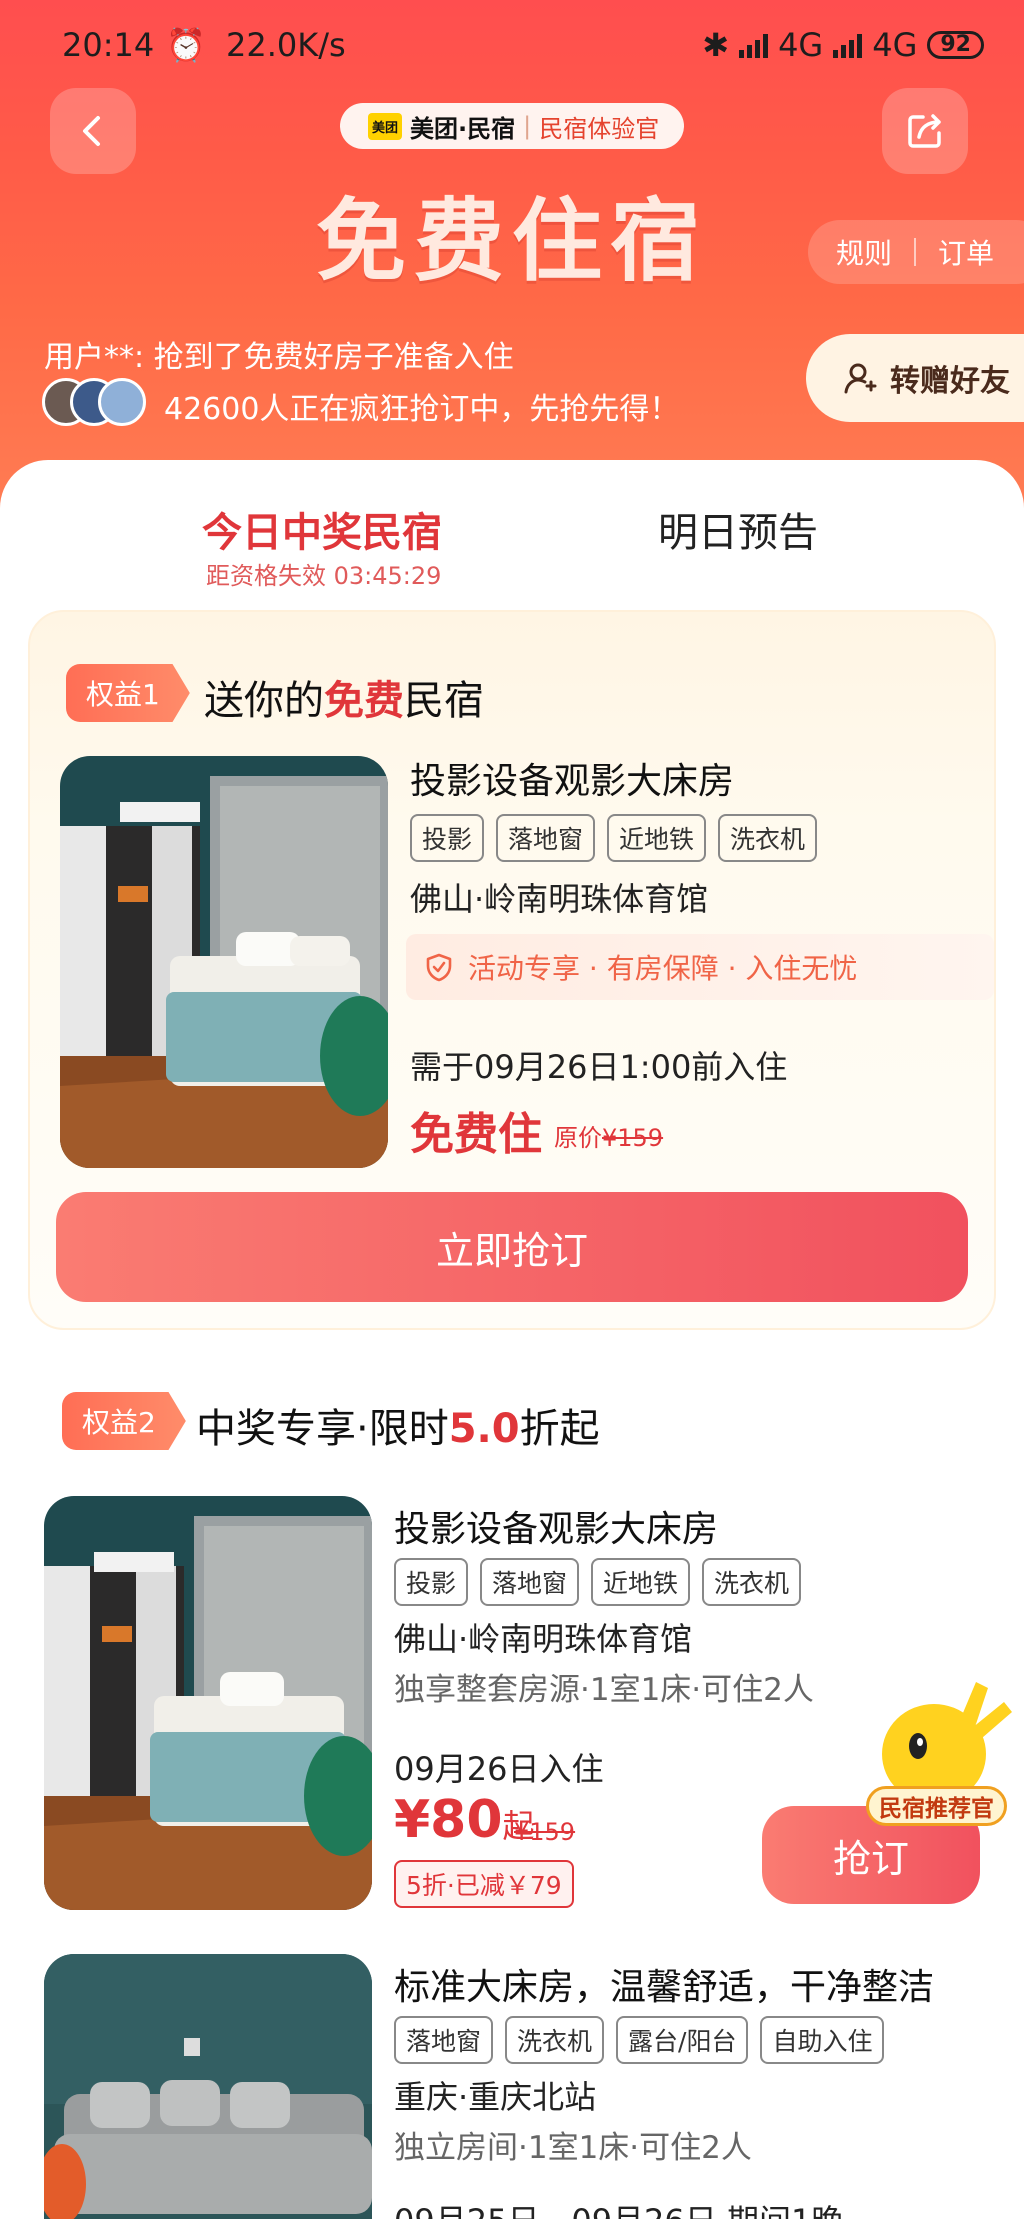 The image size is (1024, 2219). Describe the element at coordinates (599, 1067) in the screenshot. I see `checkin-deadline: 需于09月26日1:00前入住` at that location.